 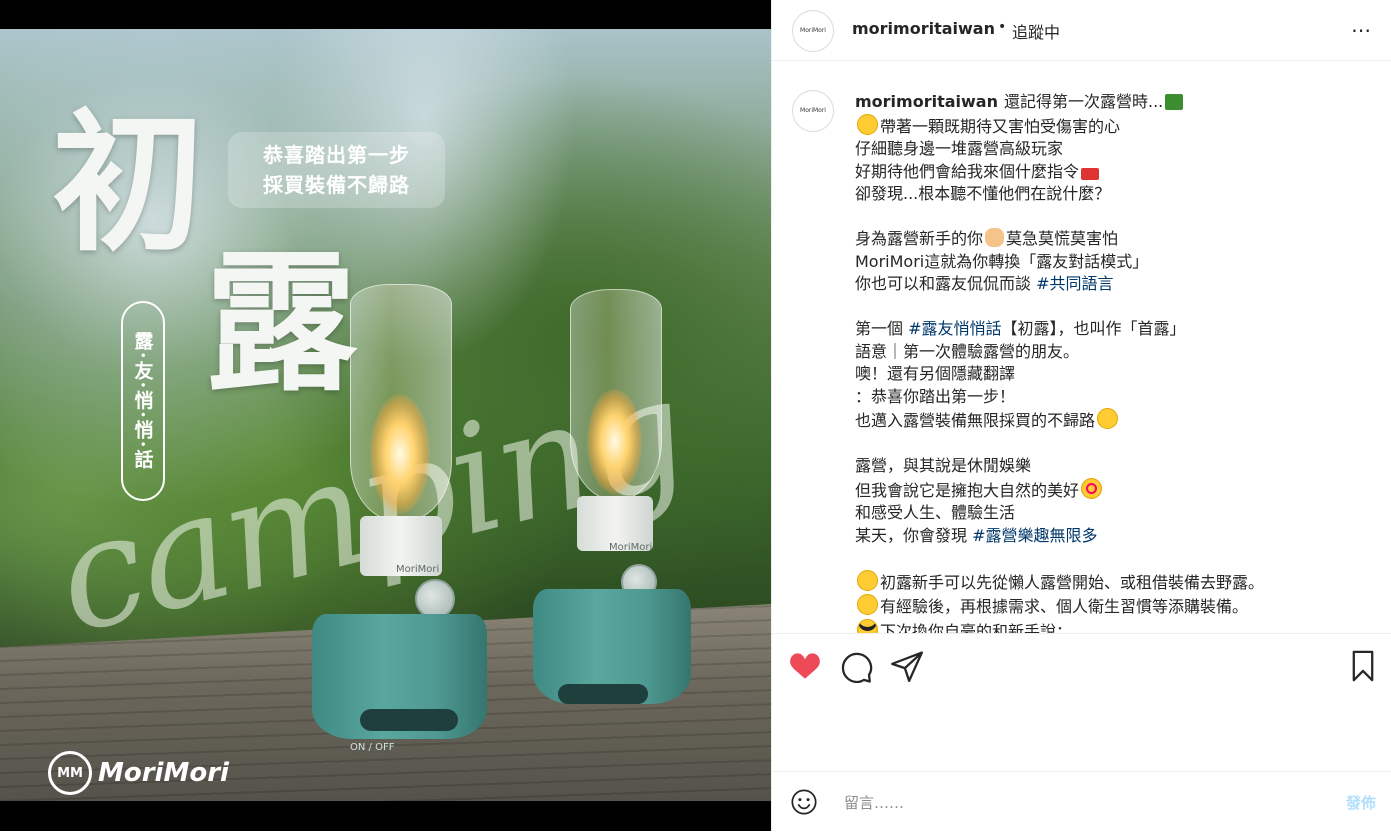 I want to click on author-avatar: MoriMori, so click(x=813, y=31).